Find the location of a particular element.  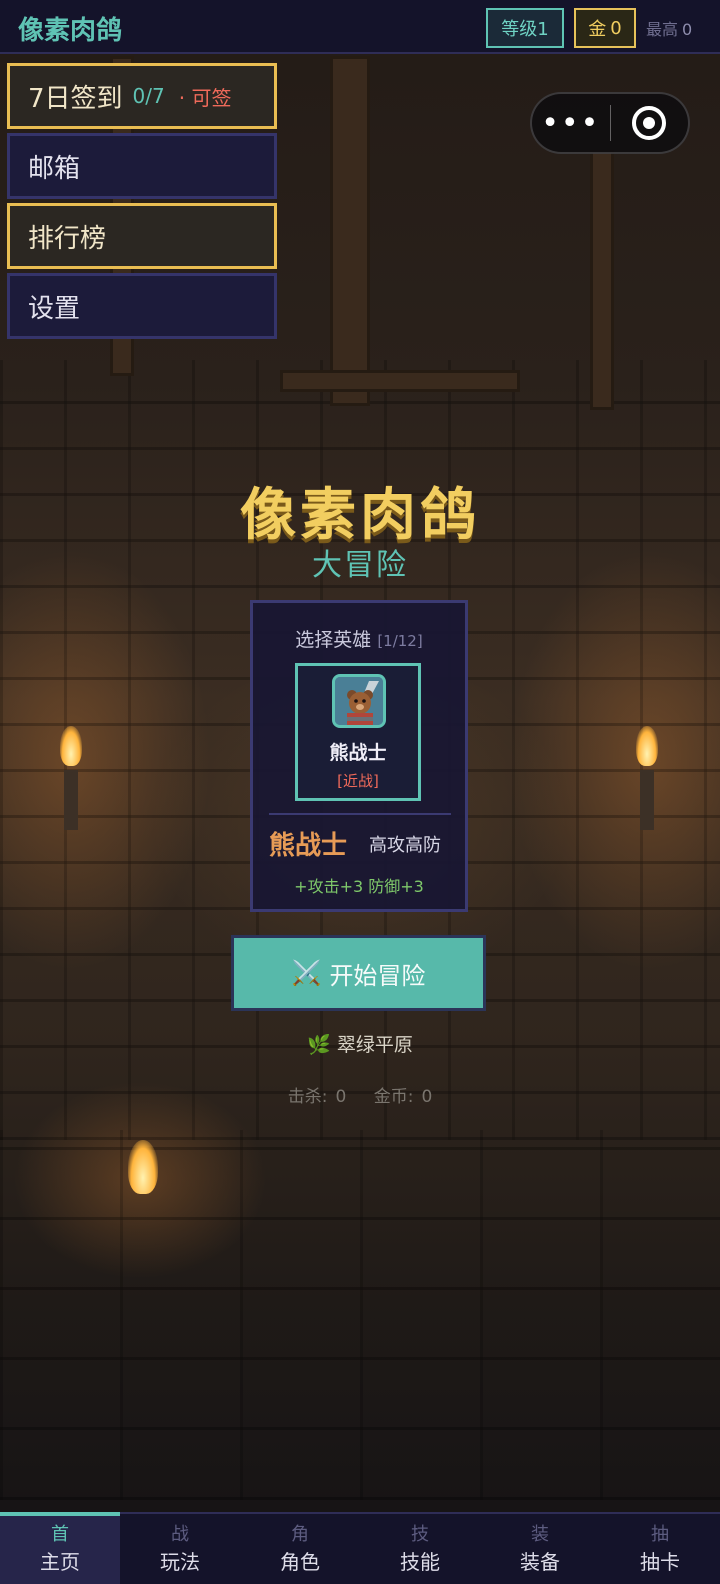

battle-icon: 战 is located at coordinates (180, 1534).